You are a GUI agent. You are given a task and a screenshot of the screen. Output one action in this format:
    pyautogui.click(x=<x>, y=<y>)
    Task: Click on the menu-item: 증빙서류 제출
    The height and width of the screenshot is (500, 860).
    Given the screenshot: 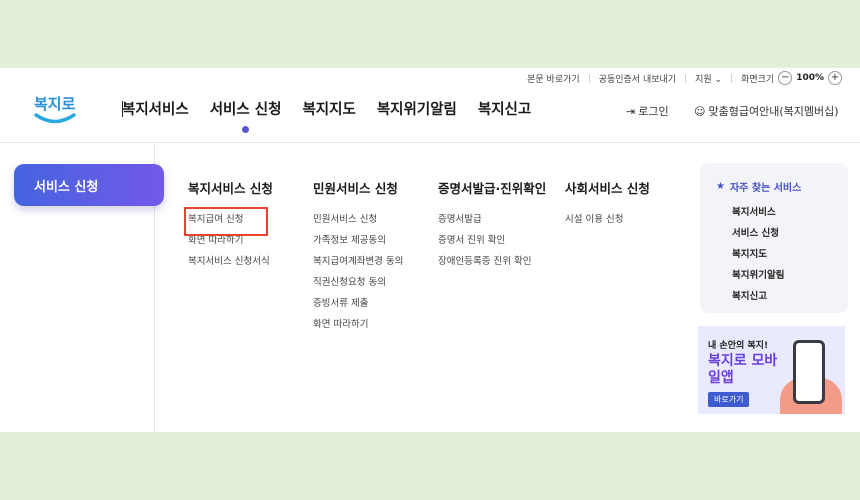 What is the action you would take?
    pyautogui.click(x=358, y=305)
    